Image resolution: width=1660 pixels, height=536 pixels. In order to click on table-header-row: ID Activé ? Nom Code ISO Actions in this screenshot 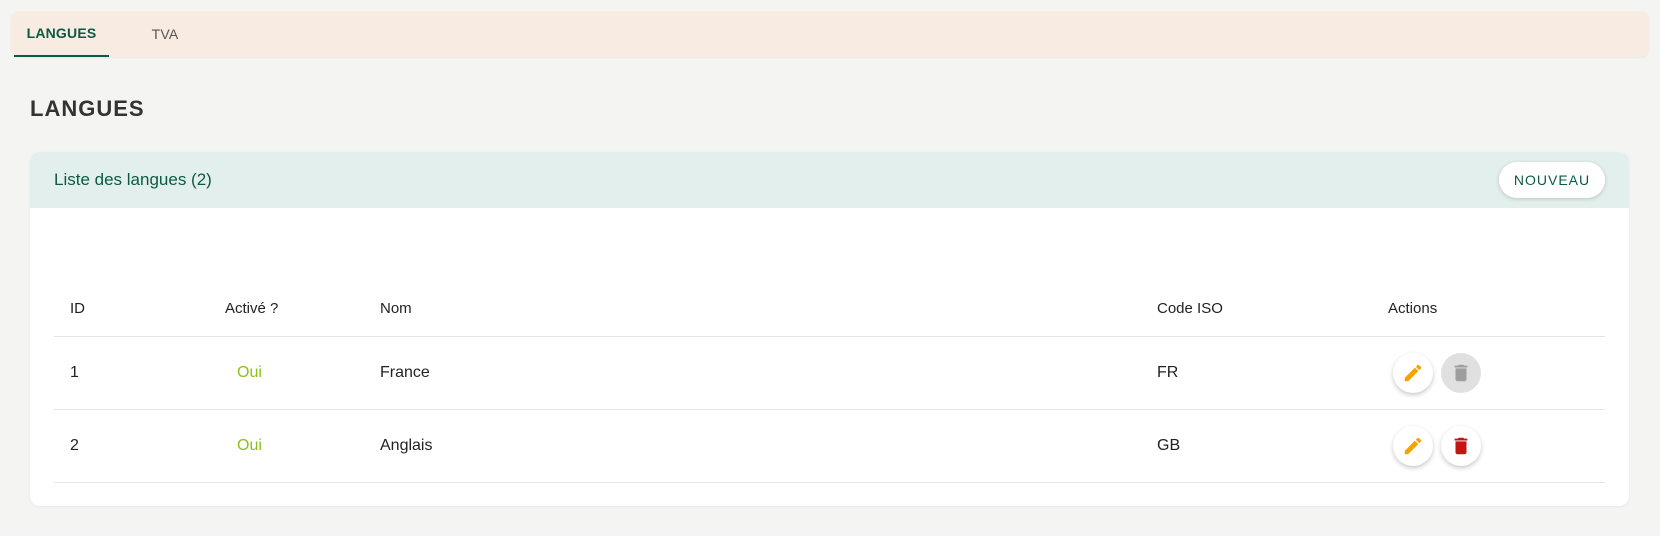, I will do `click(829, 308)`.